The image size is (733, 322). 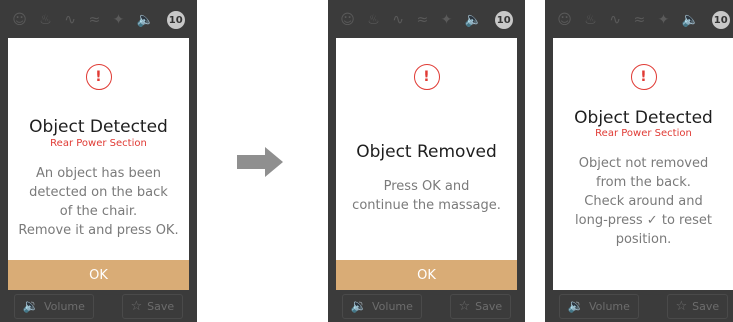 What do you see at coordinates (609, 220) in the screenshot?
I see `message-fragment: long-press` at bounding box center [609, 220].